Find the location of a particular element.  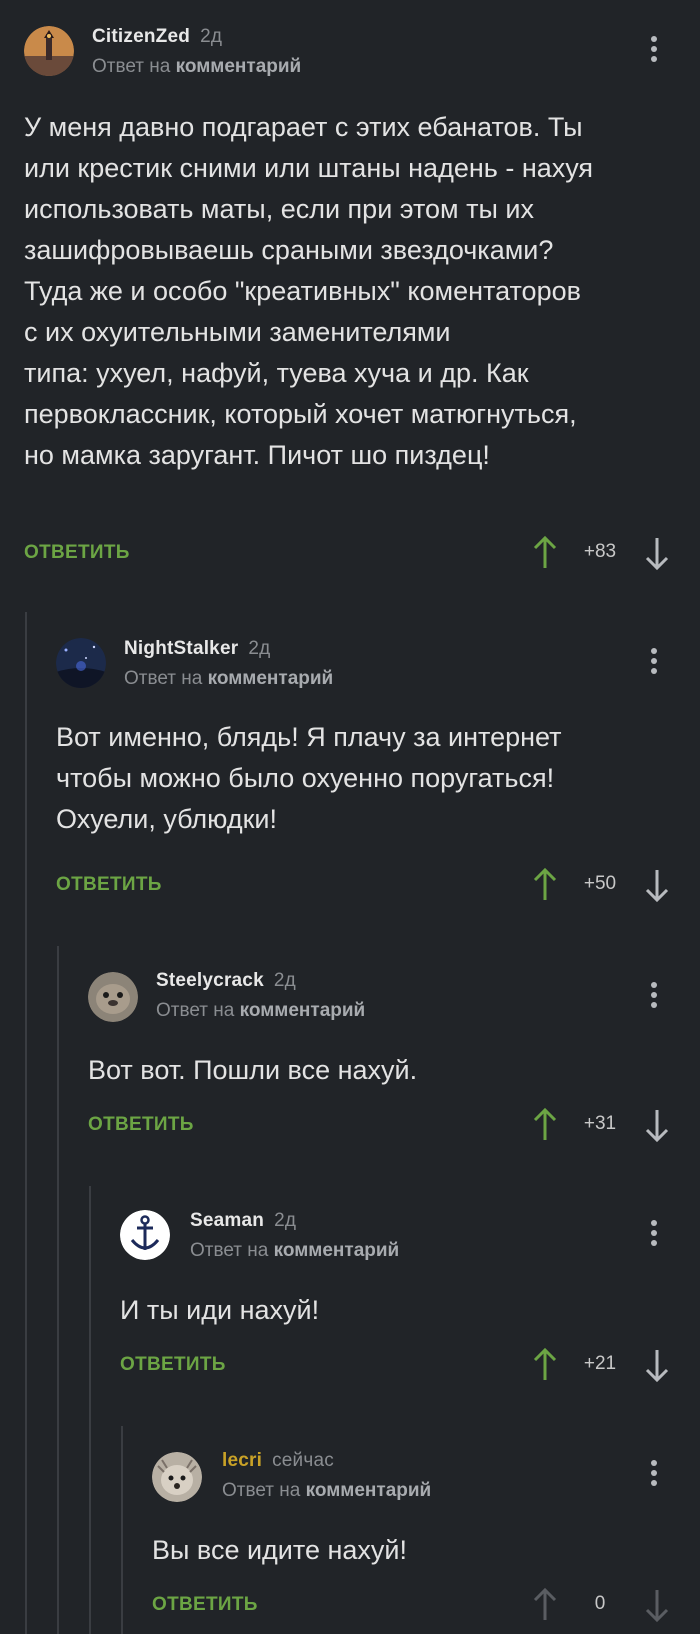

comment-text: И ты иди нахуй! is located at coordinates (220, 1310).